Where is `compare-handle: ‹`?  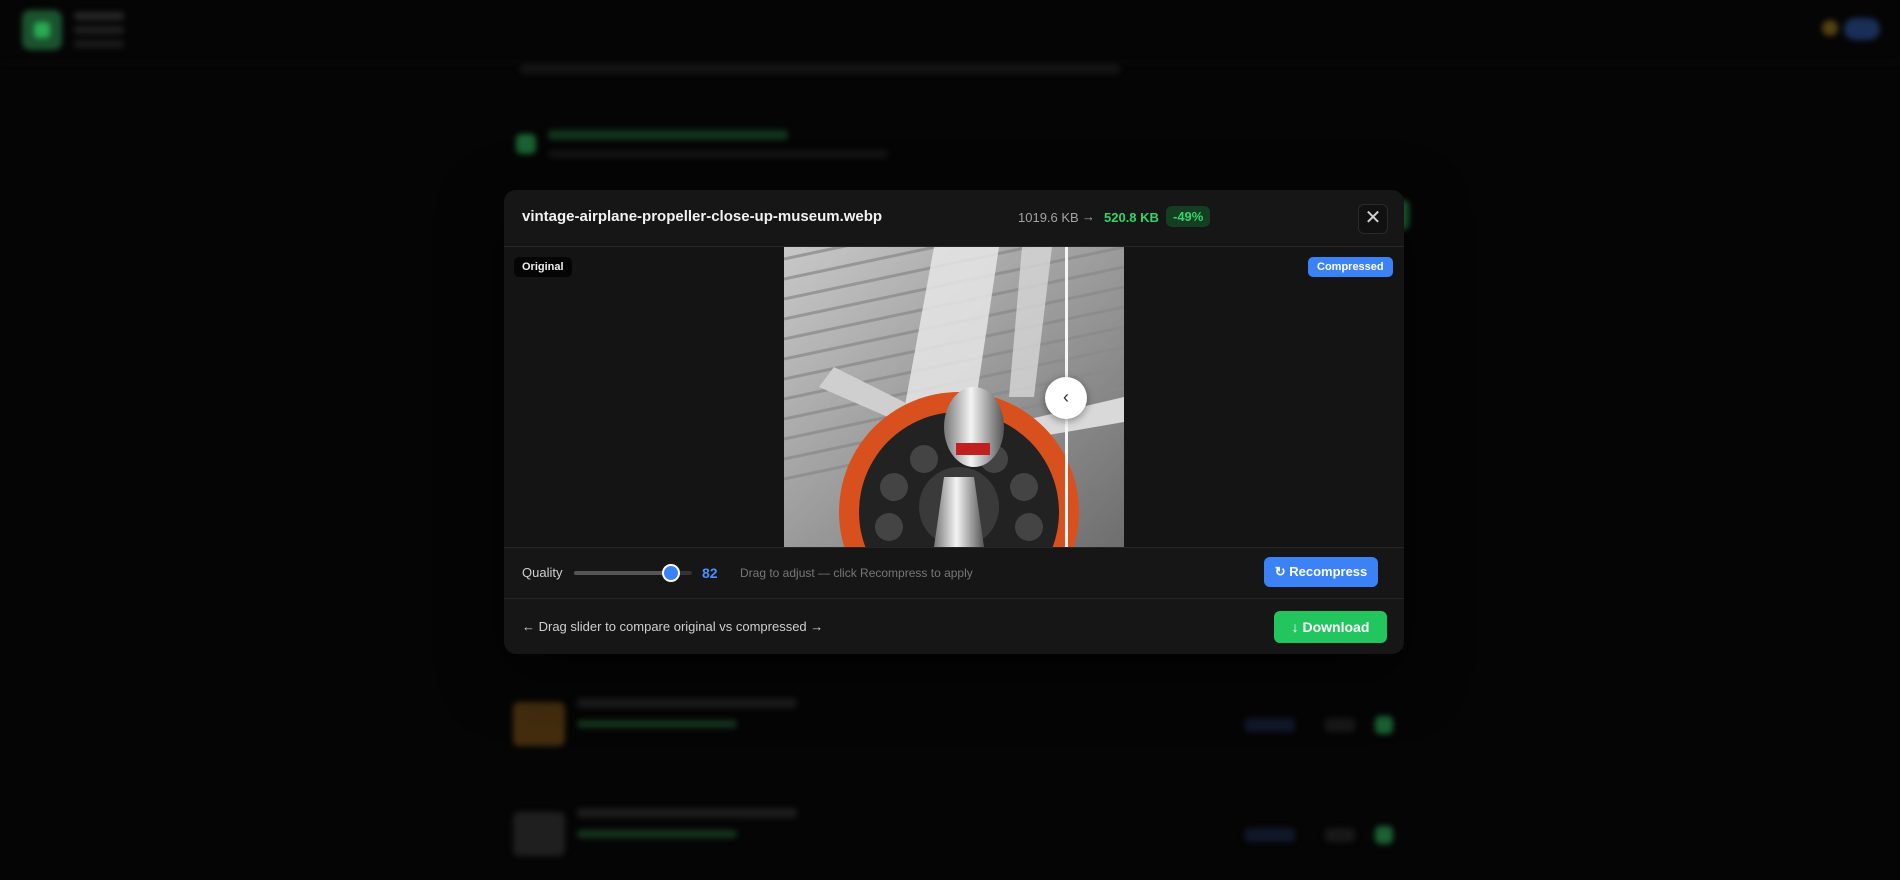
compare-handle: ‹ is located at coordinates (1066, 398).